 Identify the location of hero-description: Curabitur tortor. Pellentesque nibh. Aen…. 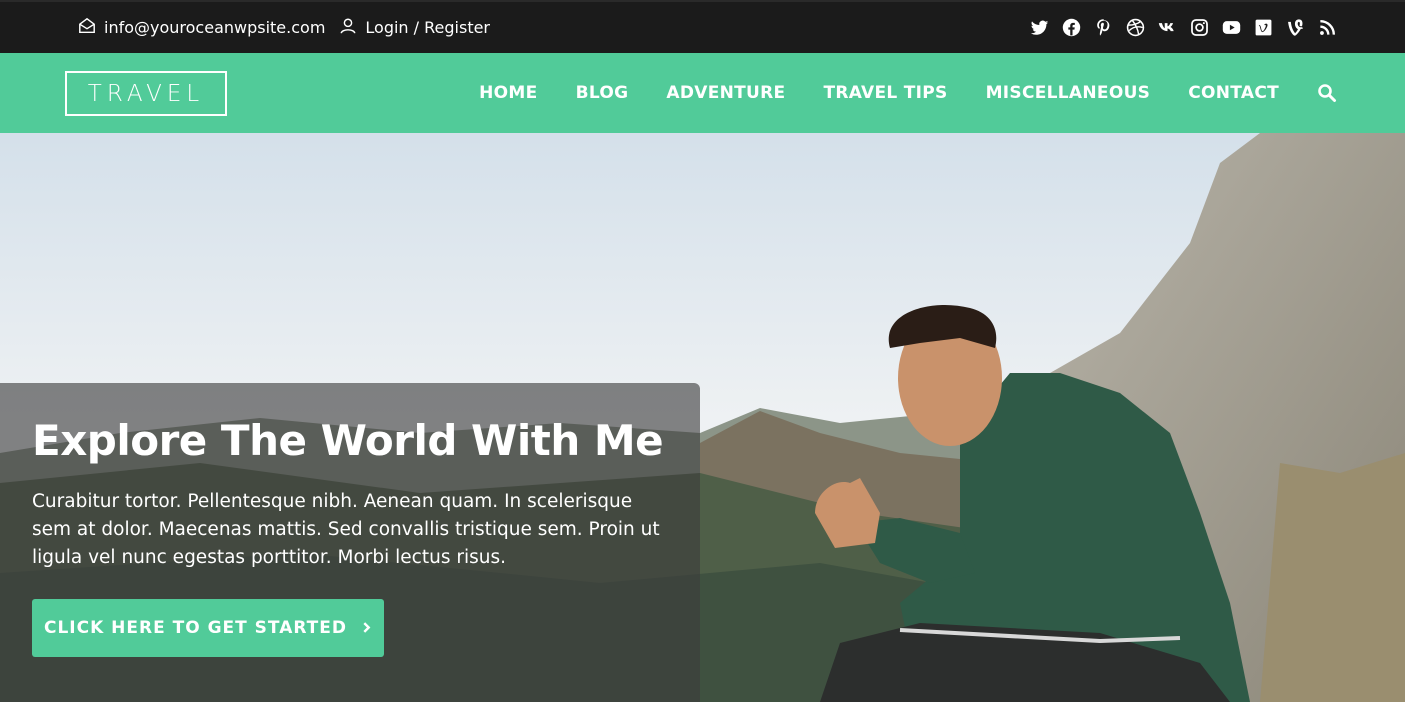
(346, 529).